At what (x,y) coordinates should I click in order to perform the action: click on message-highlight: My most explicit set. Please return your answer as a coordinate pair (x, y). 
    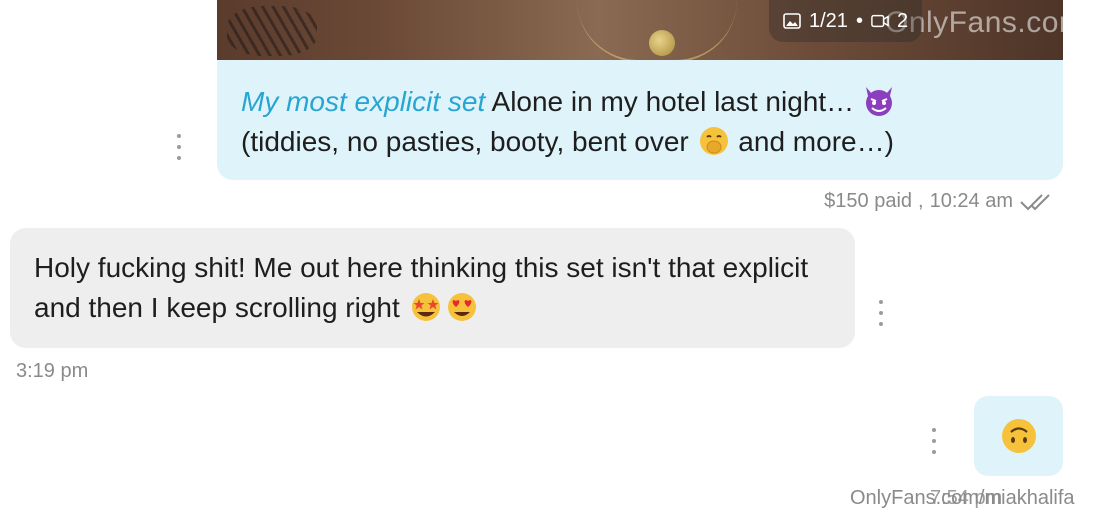
    Looking at the image, I should click on (363, 101).